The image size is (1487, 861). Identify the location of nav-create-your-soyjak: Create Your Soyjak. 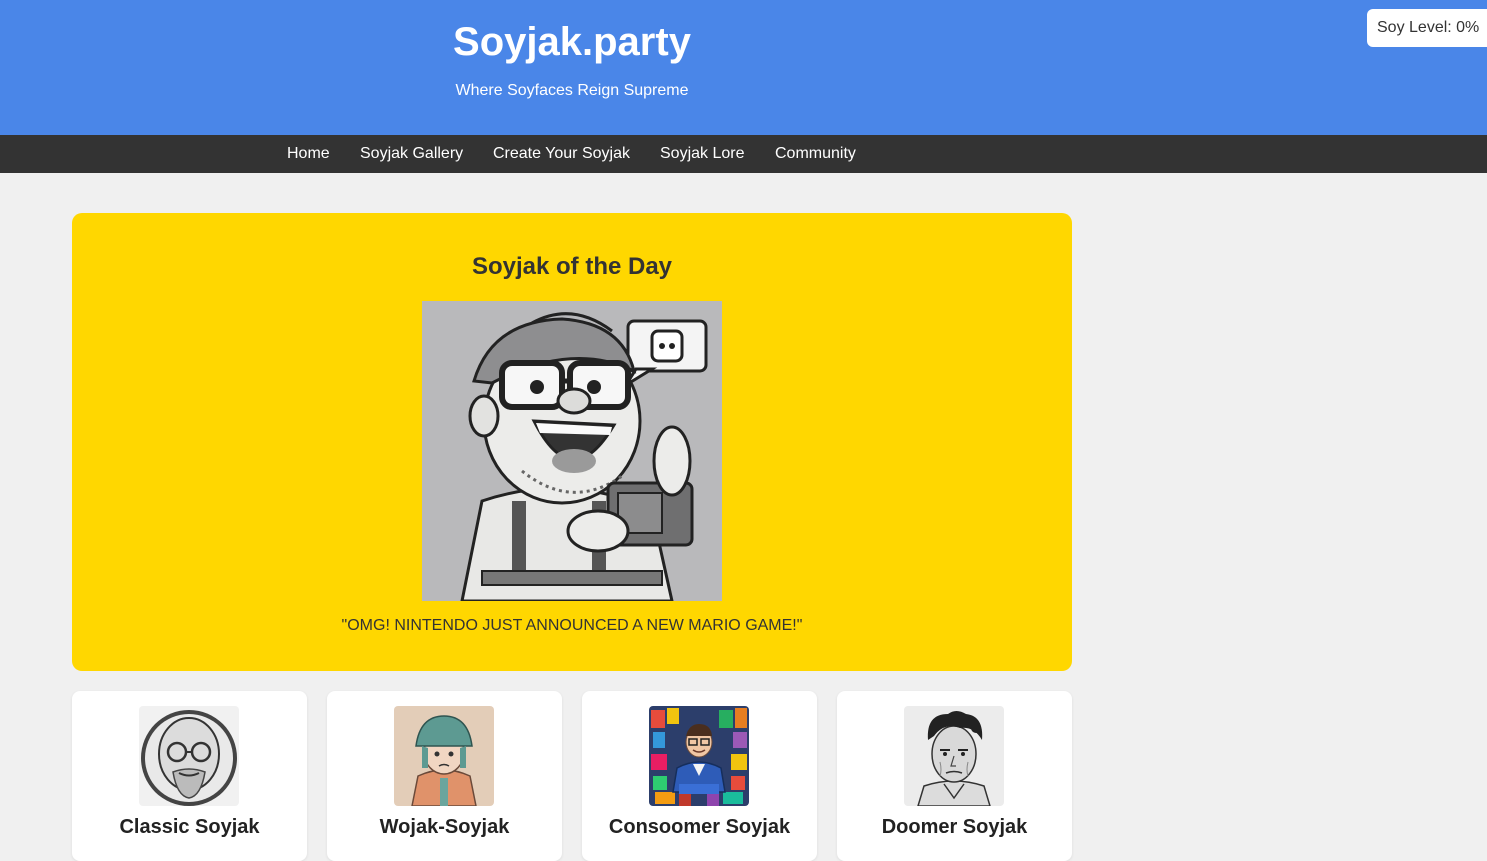
(561, 154).